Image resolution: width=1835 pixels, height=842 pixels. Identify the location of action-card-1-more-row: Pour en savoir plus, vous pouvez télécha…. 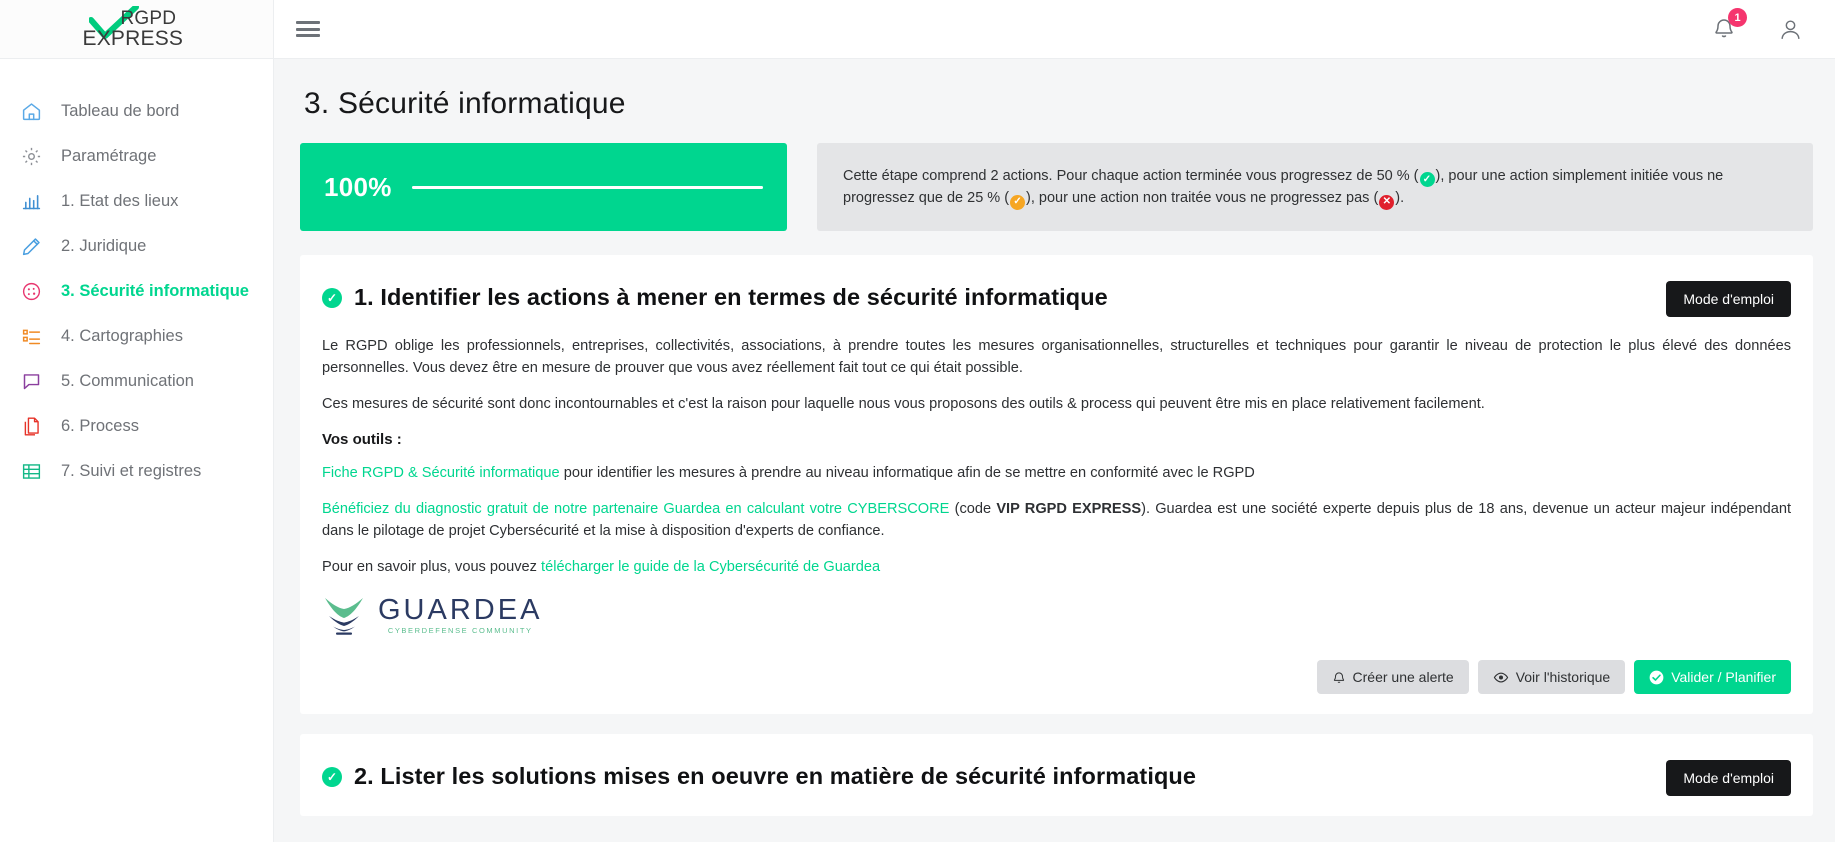
(1056, 567).